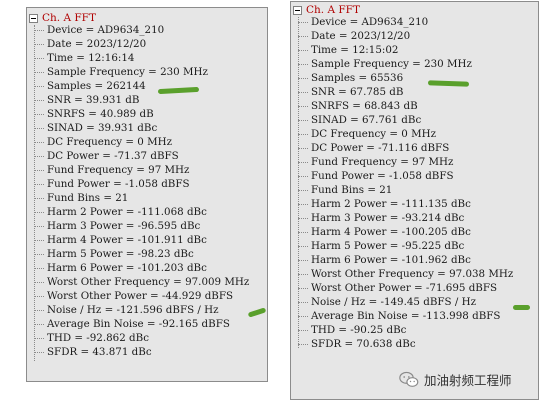 The image size is (539, 403). Describe the element at coordinates (359, 121) in the screenshot. I see `tree-item-sinad: SINAD = 67.761 dBc` at that location.